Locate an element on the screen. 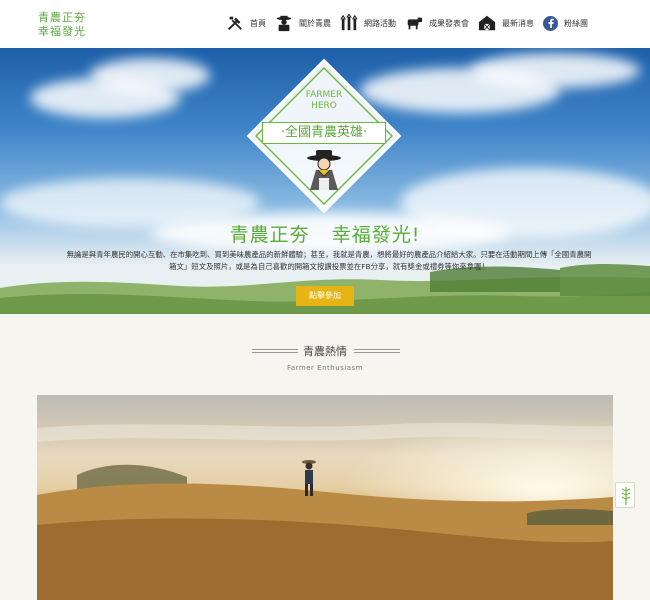 Image resolution: width=650 pixels, height=600 pixels. crops-icon is located at coordinates (349, 22).